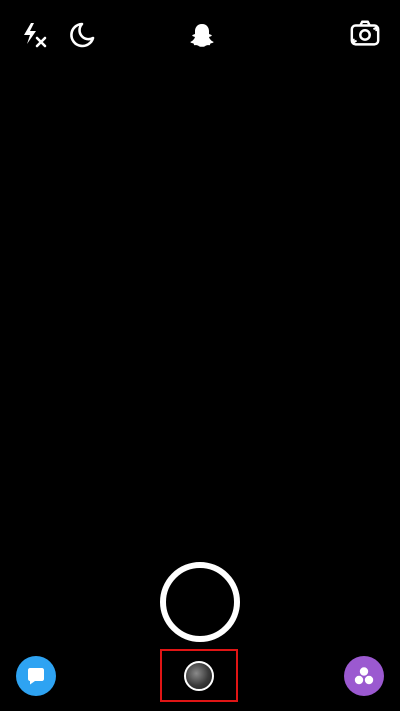 This screenshot has height=711, width=400. I want to click on chat-bubble-icon, so click(36, 676).